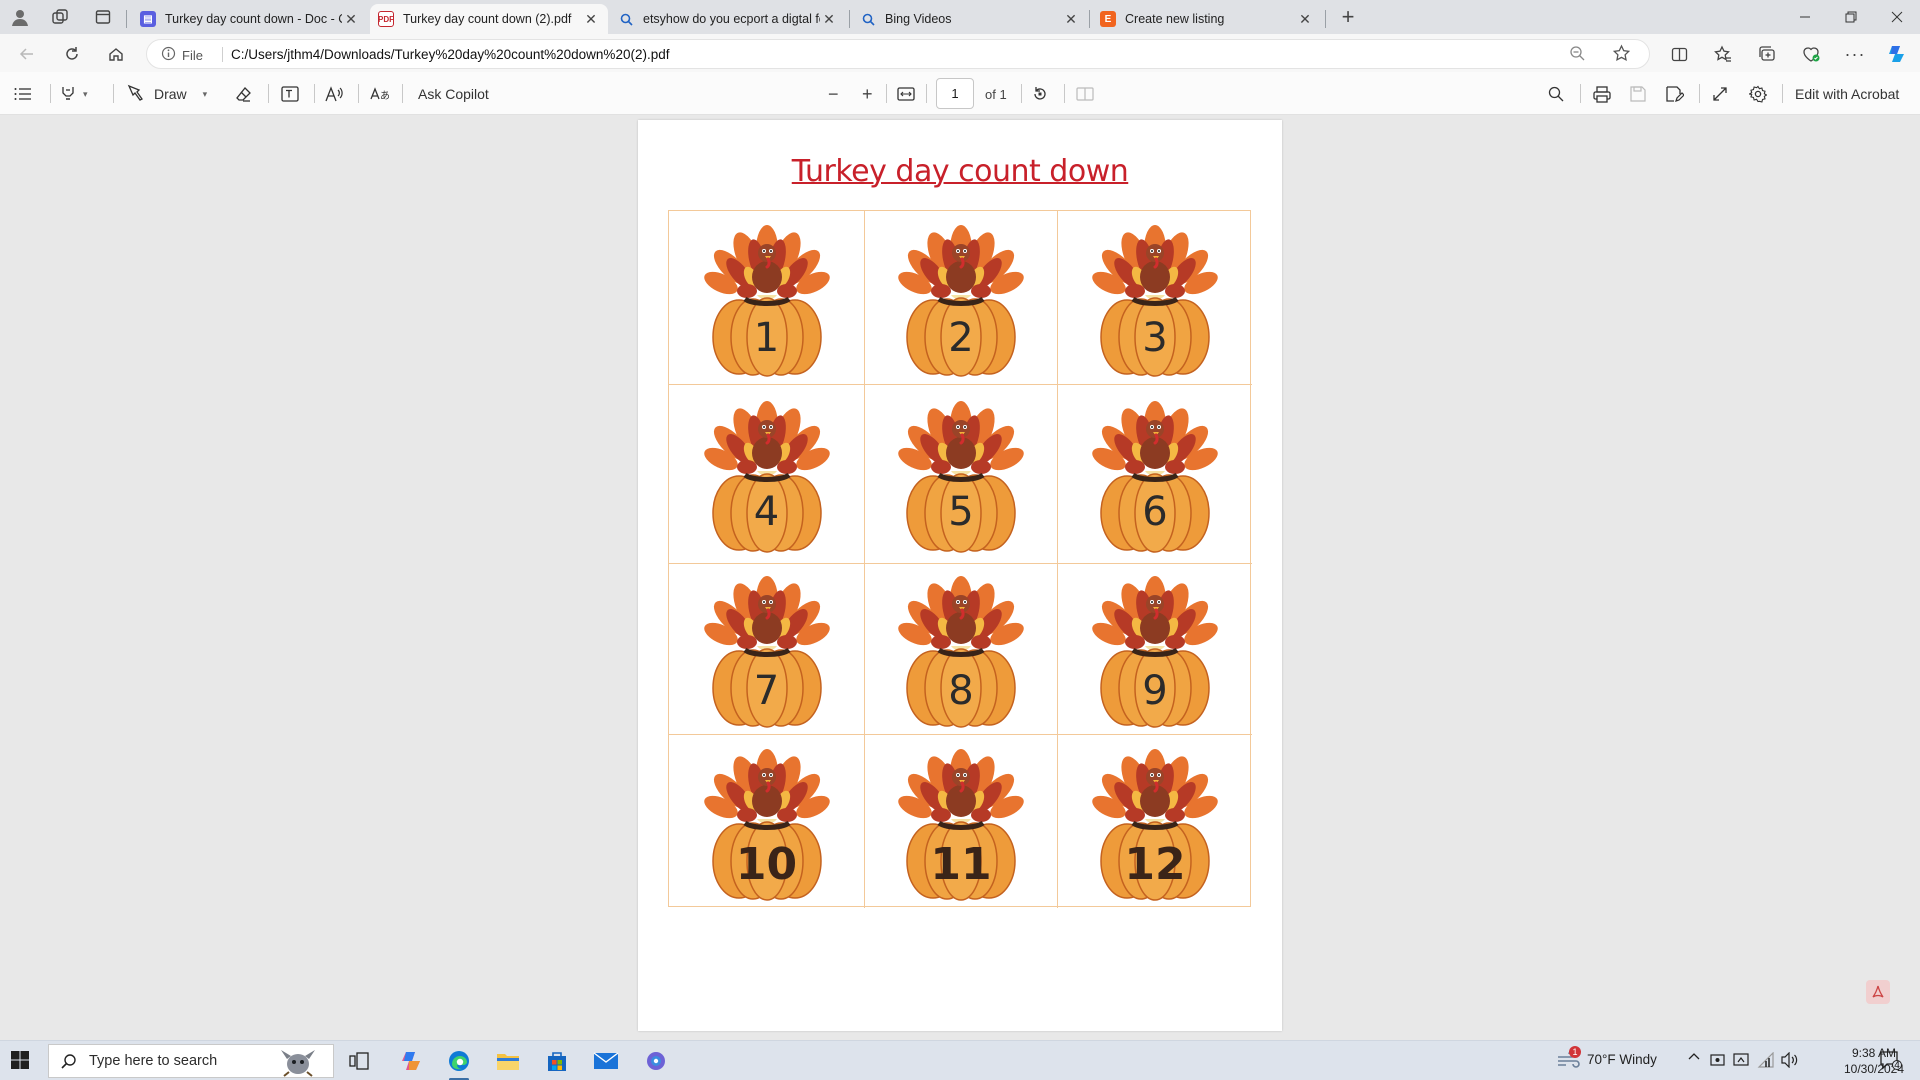 Image resolution: width=1920 pixels, height=1080 pixels. I want to click on minimize-icon, so click(1805, 17).